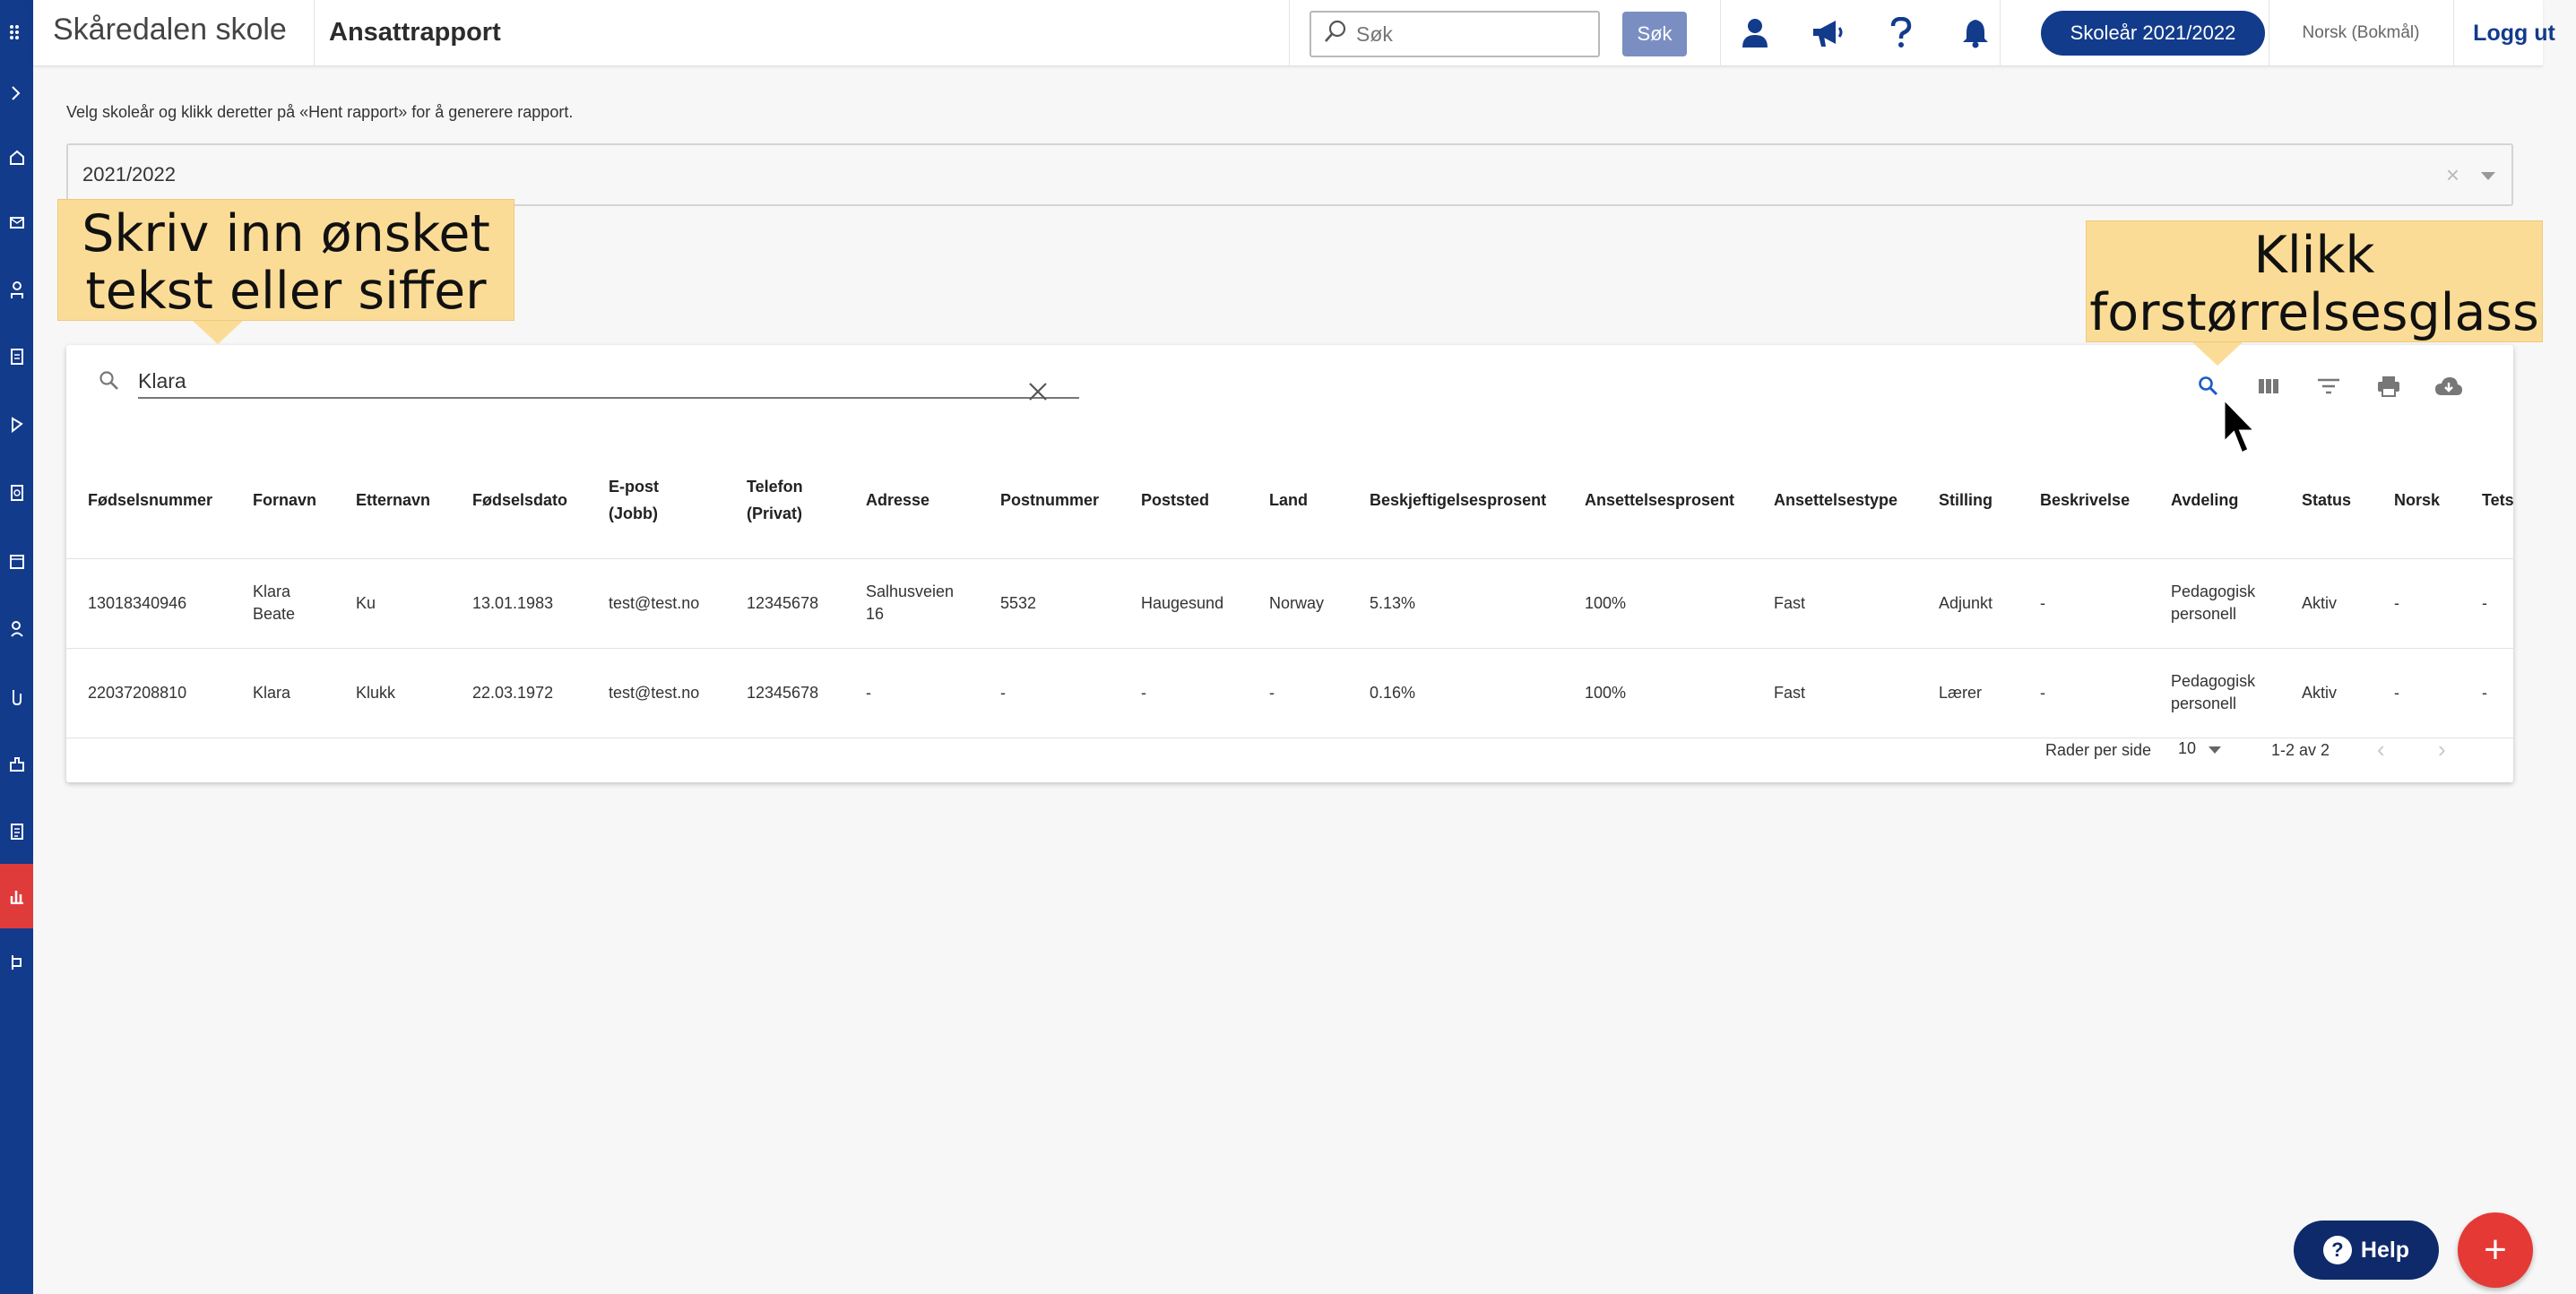  I want to click on megaphone-icon, so click(1827, 33).